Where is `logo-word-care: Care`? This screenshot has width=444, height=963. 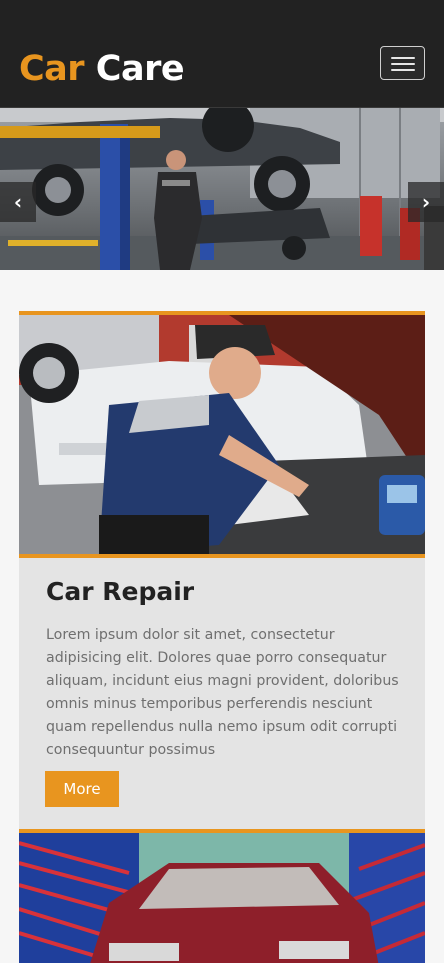
logo-word-care: Care is located at coordinates (140, 69).